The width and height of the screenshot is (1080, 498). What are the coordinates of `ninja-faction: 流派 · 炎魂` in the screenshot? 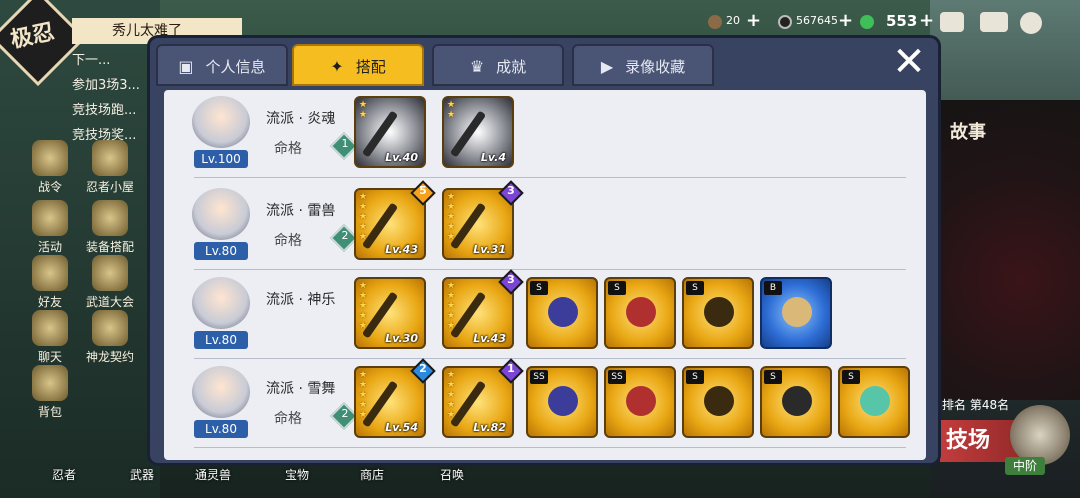 It's located at (301, 119).